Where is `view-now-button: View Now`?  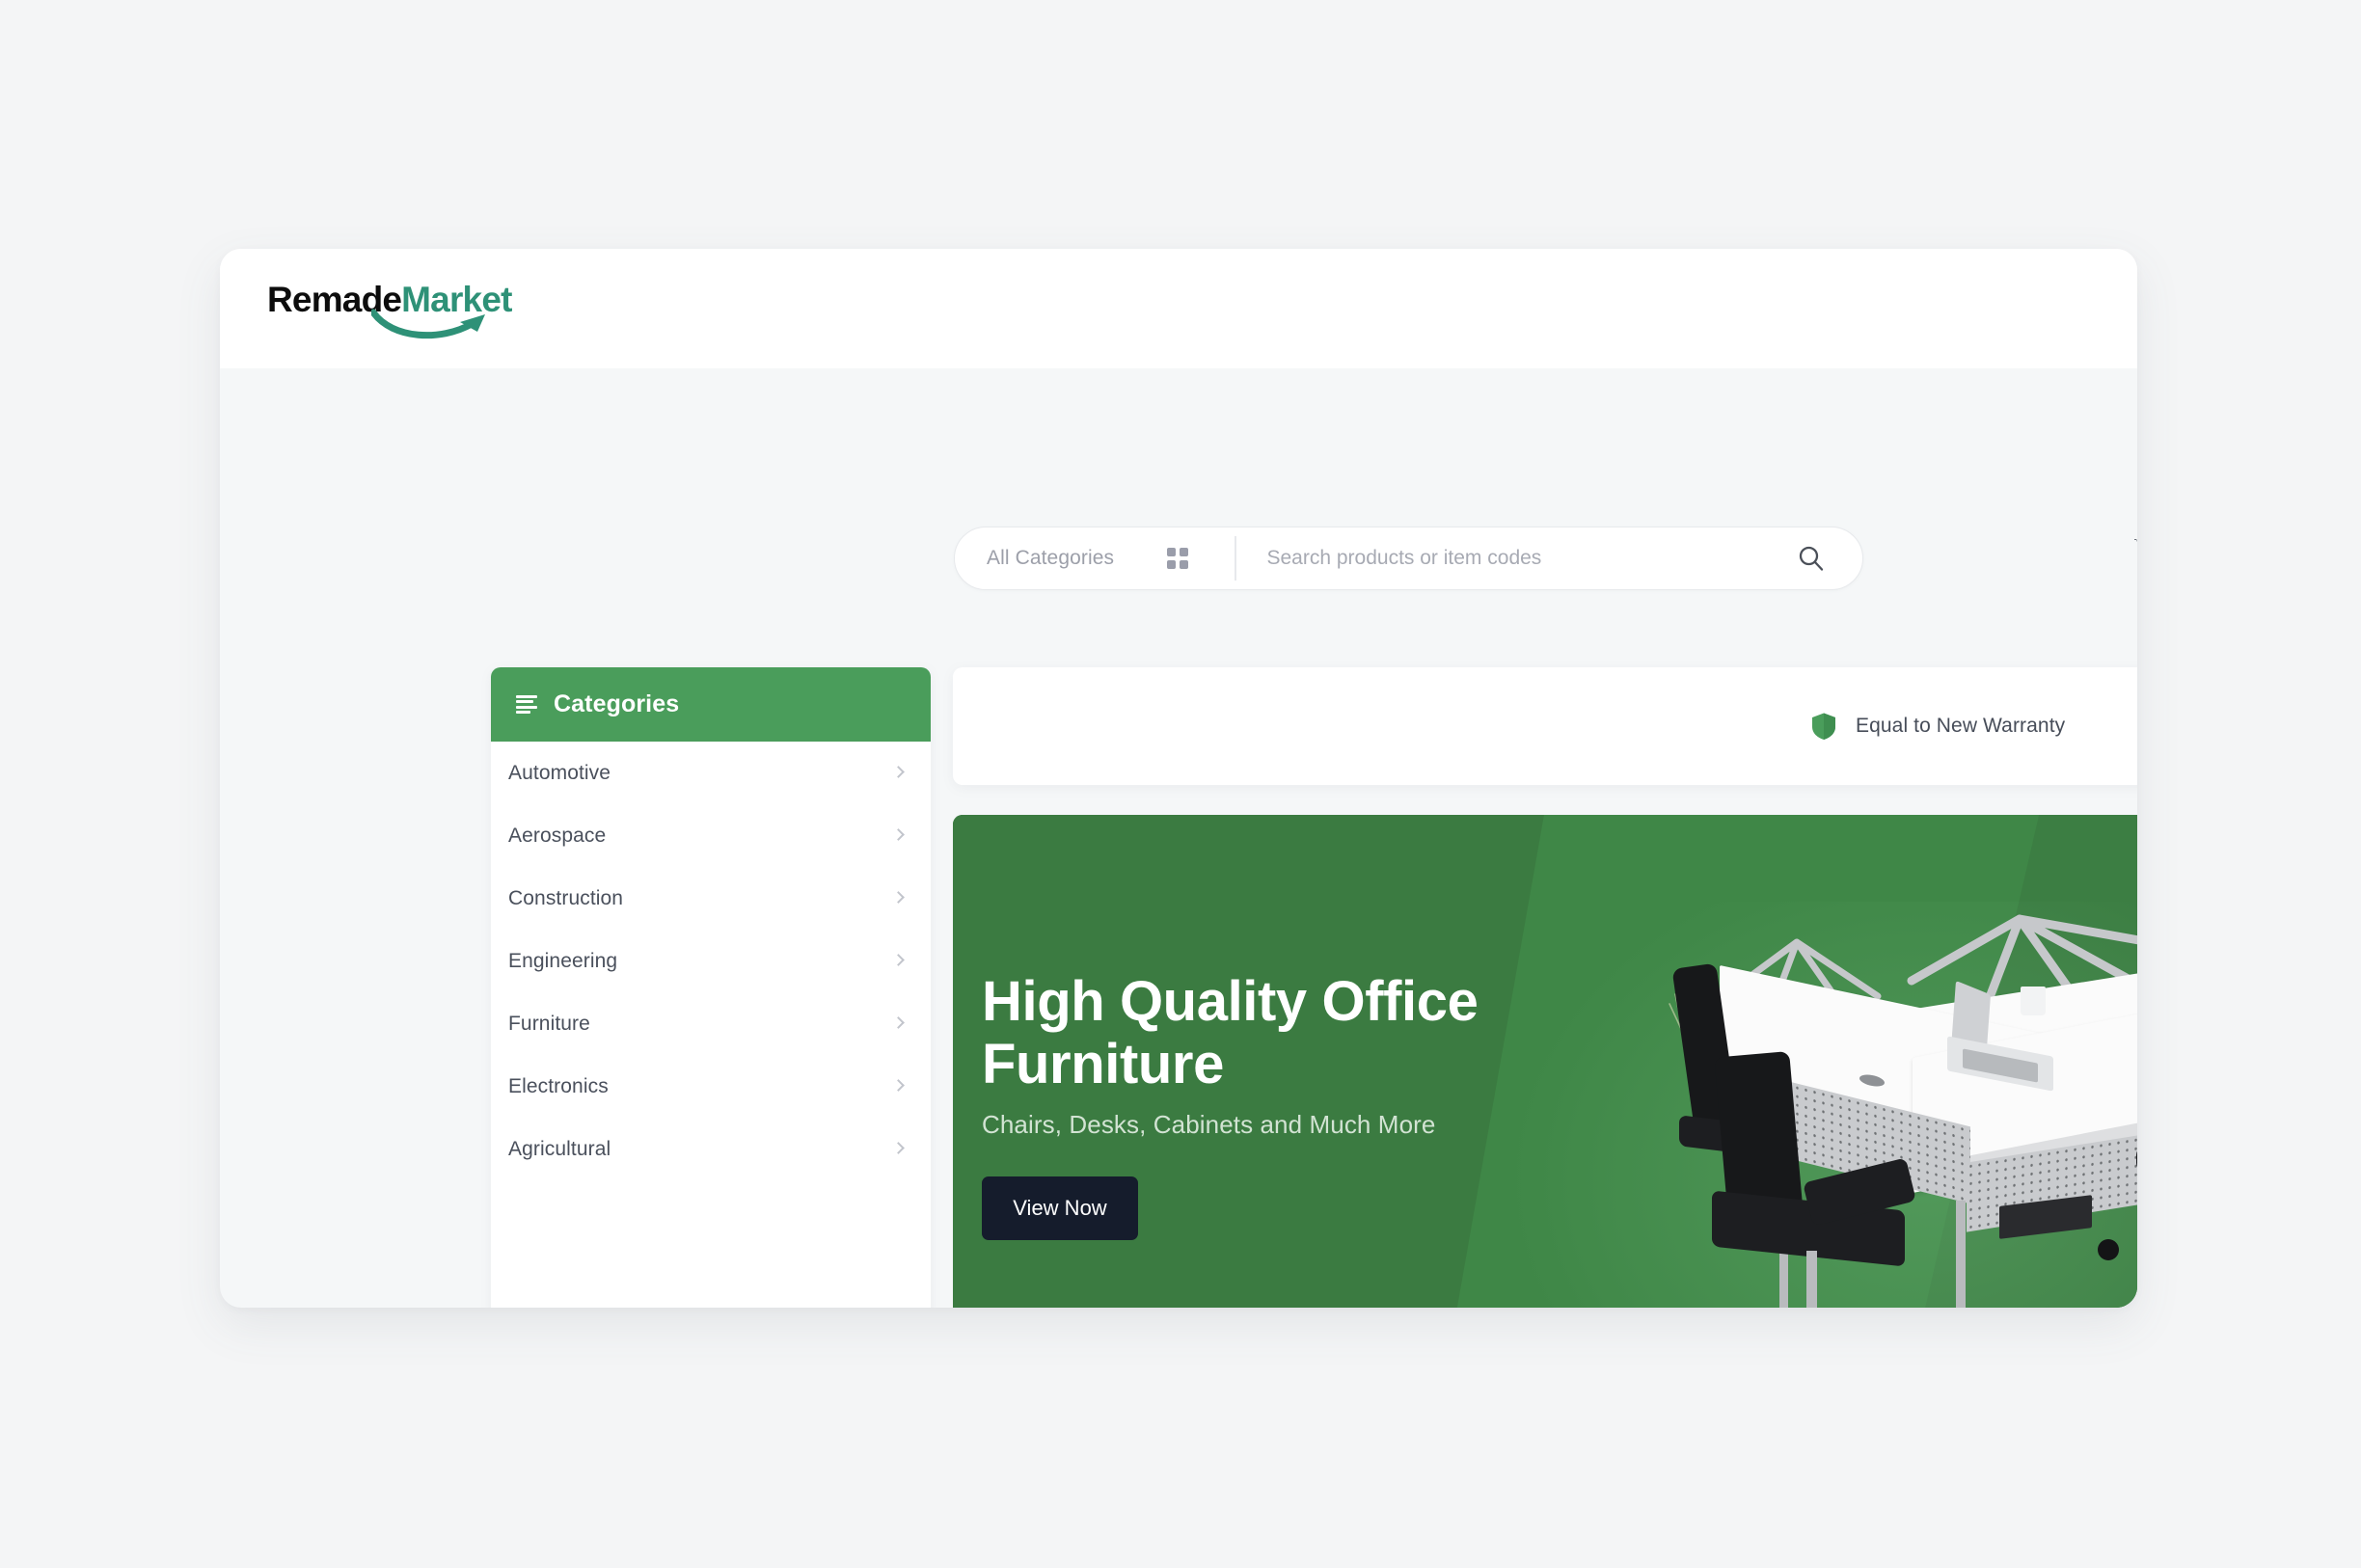 view-now-button: View Now is located at coordinates (1060, 1208).